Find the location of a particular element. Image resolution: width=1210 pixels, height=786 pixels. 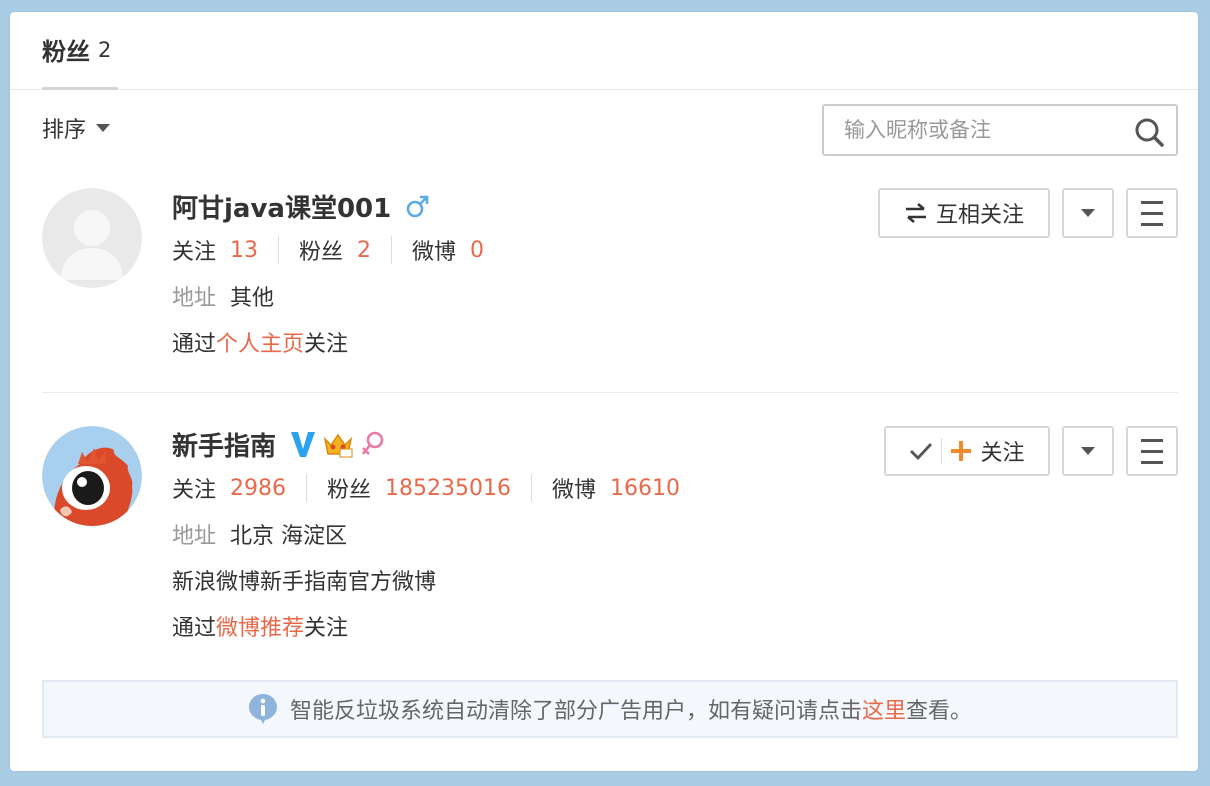

stat-fans: 粉丝 185235016 is located at coordinates (419, 488).